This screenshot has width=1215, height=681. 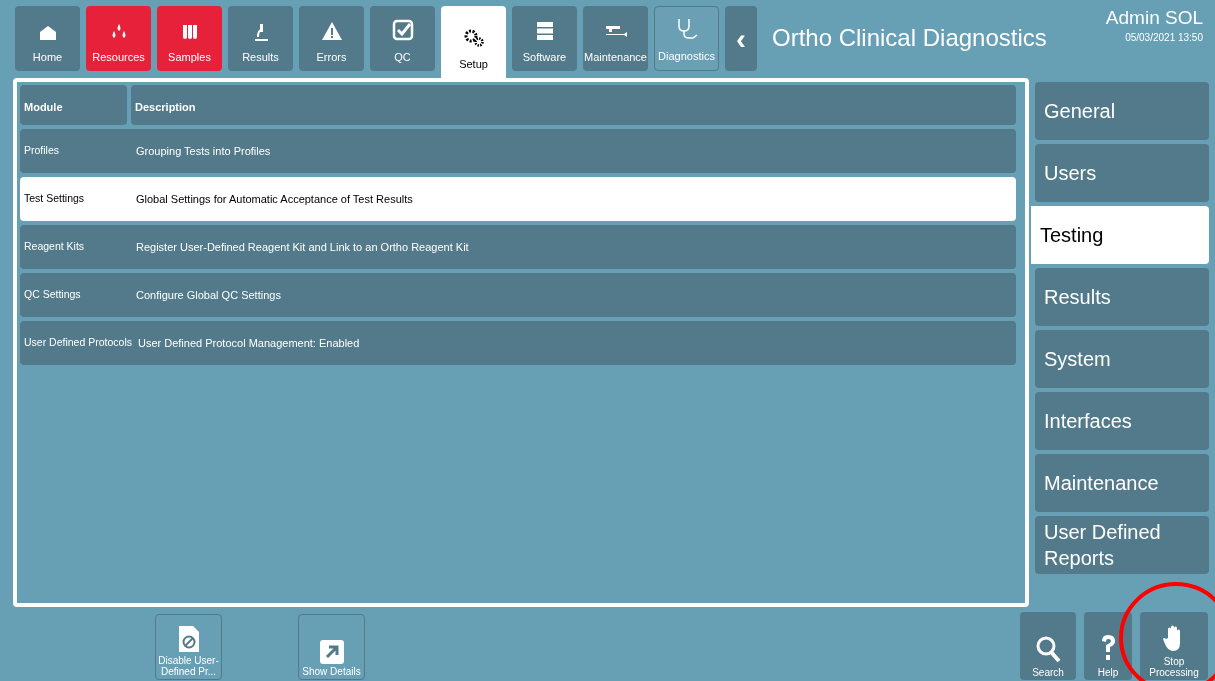 What do you see at coordinates (518, 343) in the screenshot?
I see `table-row: User Defined Protocols User Defined Protocol Management: Enabled` at bounding box center [518, 343].